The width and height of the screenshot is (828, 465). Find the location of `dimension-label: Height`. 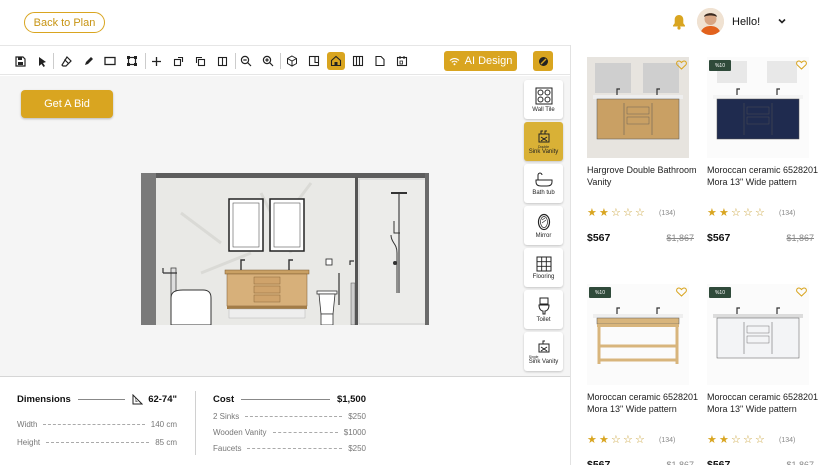

dimension-label: Height is located at coordinates (29, 442).